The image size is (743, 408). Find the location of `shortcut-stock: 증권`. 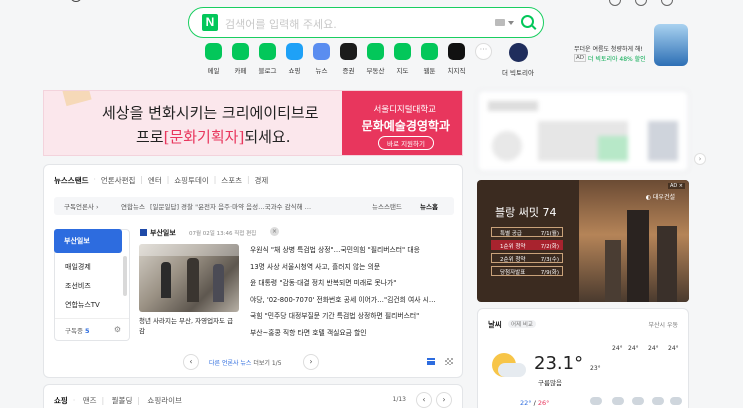

shortcut-stock: 증권 is located at coordinates (348, 60).